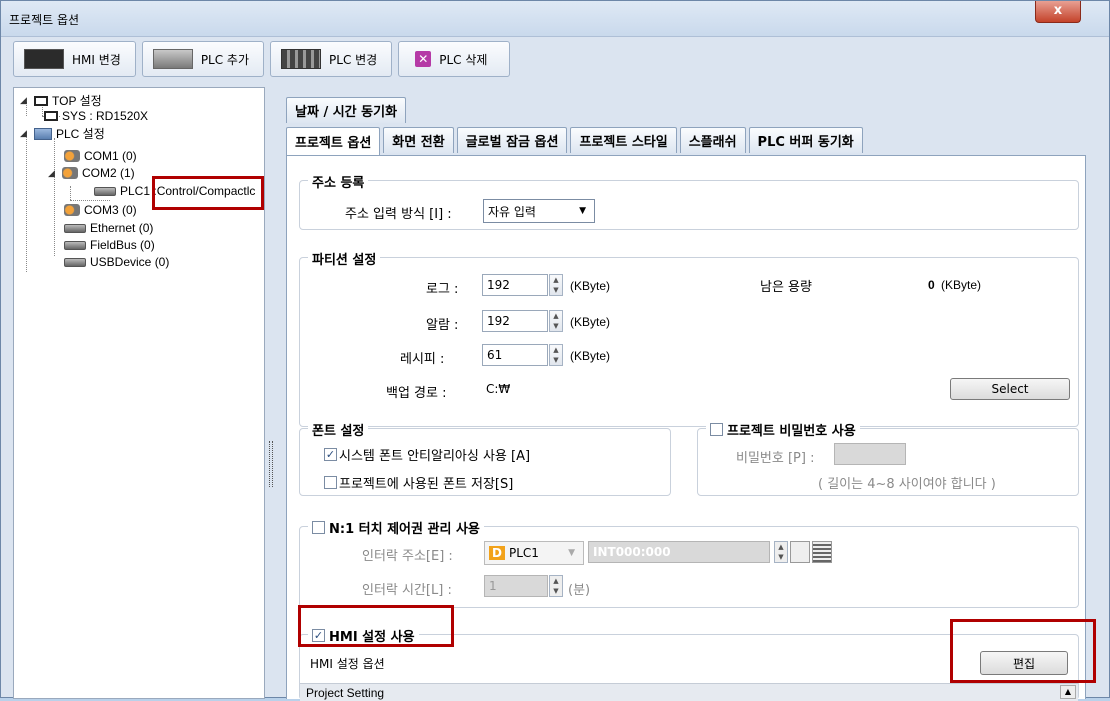 Image resolution: width=1110 pixels, height=701 pixels. What do you see at coordinates (44, 20) in the screenshot?
I see `window-title: 프로젝트 옵션` at bounding box center [44, 20].